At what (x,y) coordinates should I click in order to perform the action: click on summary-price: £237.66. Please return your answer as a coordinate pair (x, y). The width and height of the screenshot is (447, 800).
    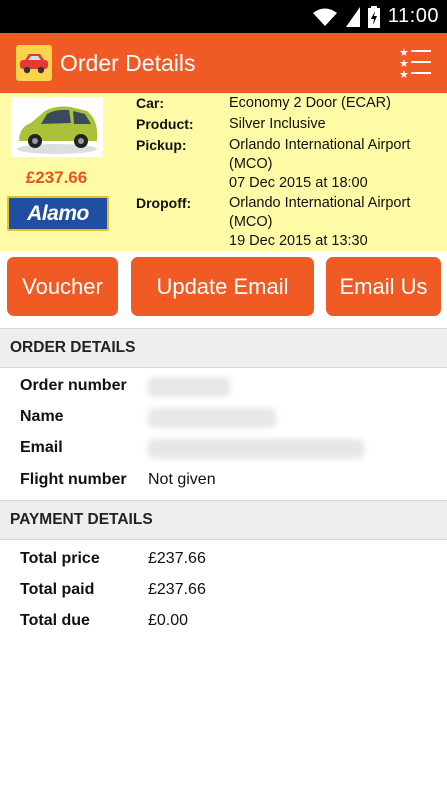
    Looking at the image, I should click on (56, 177).